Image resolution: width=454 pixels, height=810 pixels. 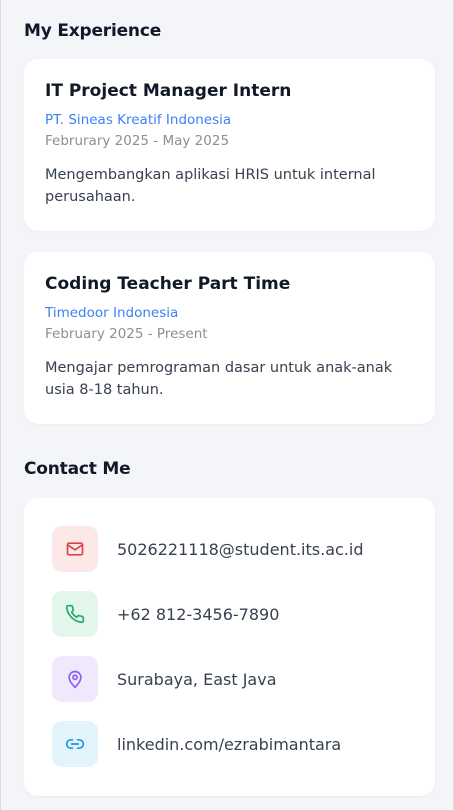 I want to click on experience-title: Coding Teacher Part Time, so click(x=168, y=284).